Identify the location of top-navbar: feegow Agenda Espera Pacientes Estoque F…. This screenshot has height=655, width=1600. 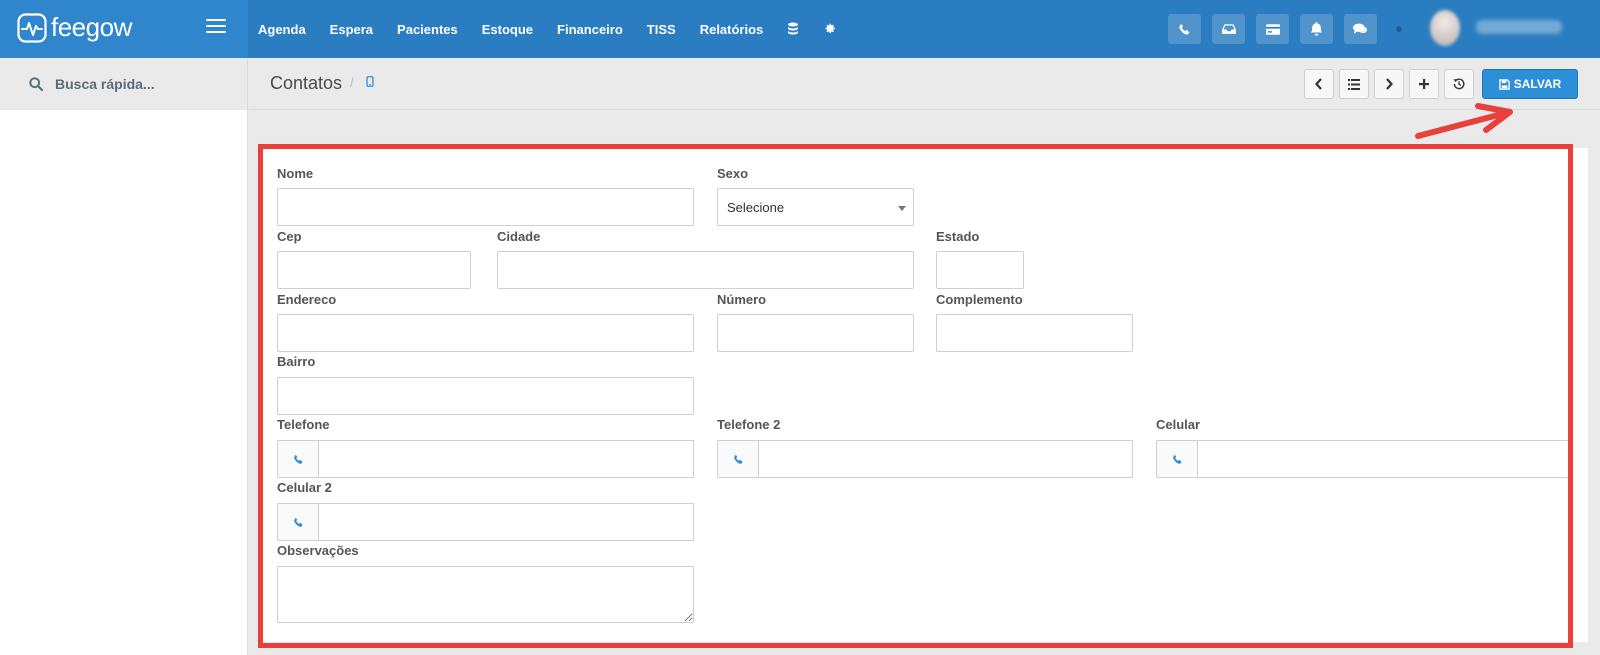
(800, 29).